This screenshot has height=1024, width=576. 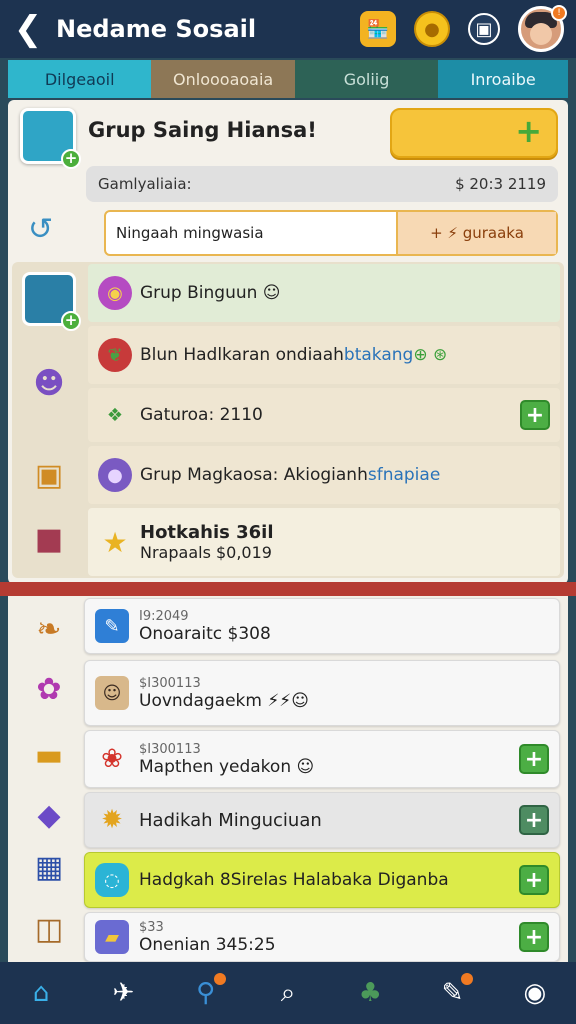 I want to click on activity-meta: $I300113, so click(x=170, y=749).